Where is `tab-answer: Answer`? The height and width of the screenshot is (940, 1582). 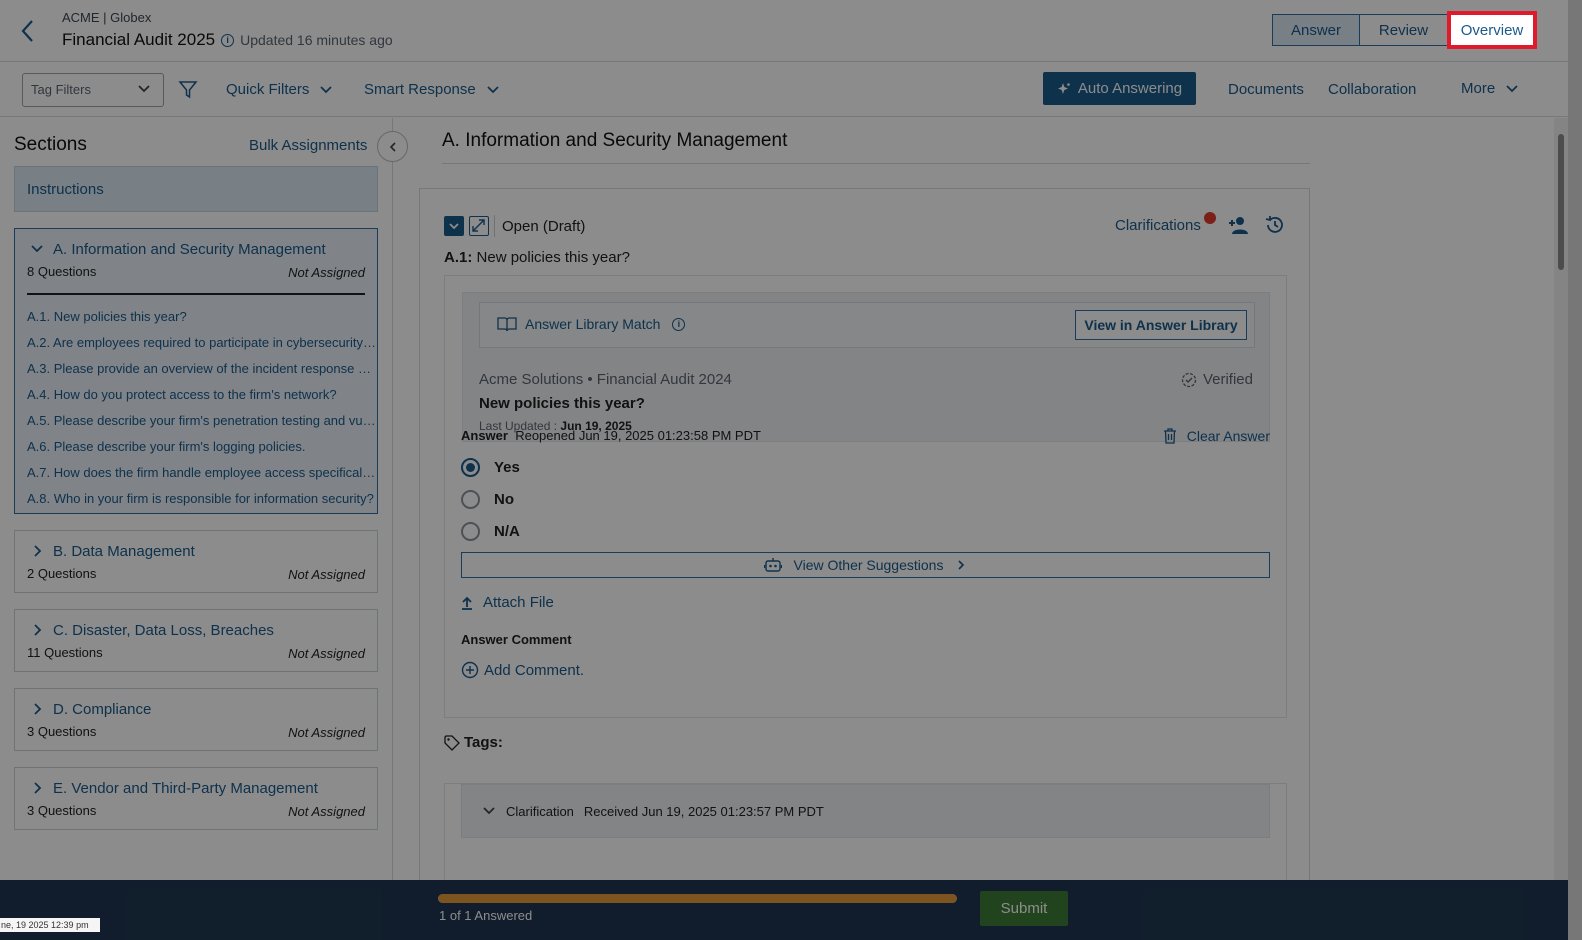 tab-answer: Answer is located at coordinates (1316, 30).